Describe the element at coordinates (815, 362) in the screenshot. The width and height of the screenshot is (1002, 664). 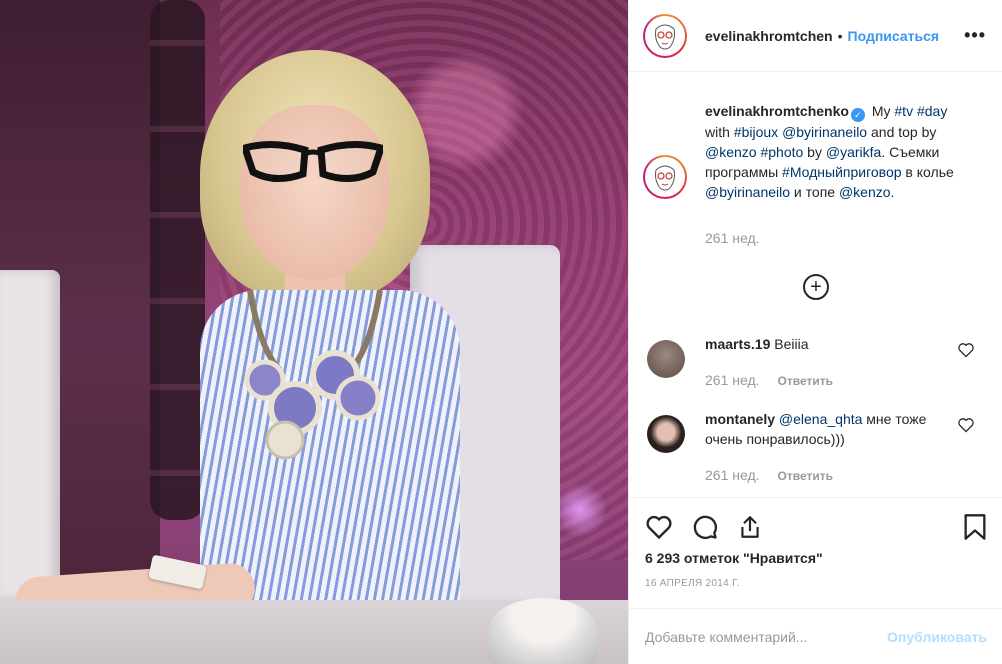
I see `comment-item: maarts.19 Beiiia 261 нед. Ответить` at that location.